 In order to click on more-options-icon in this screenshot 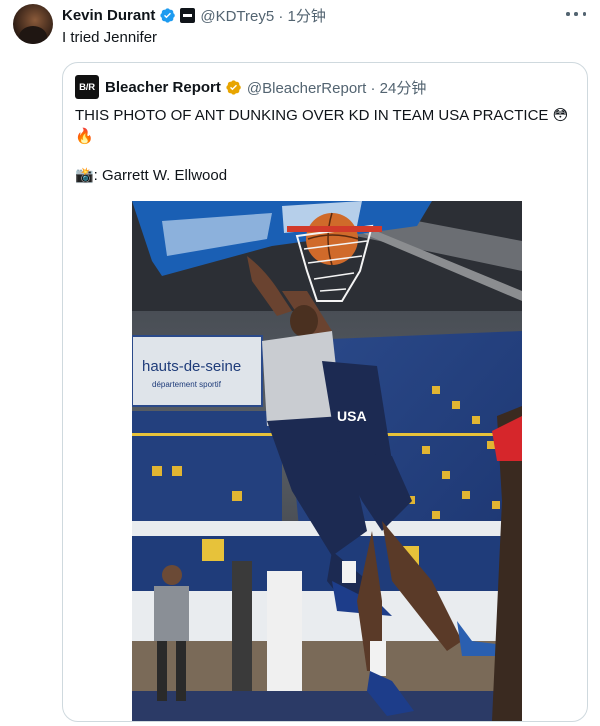, I will do `click(576, 14)`.